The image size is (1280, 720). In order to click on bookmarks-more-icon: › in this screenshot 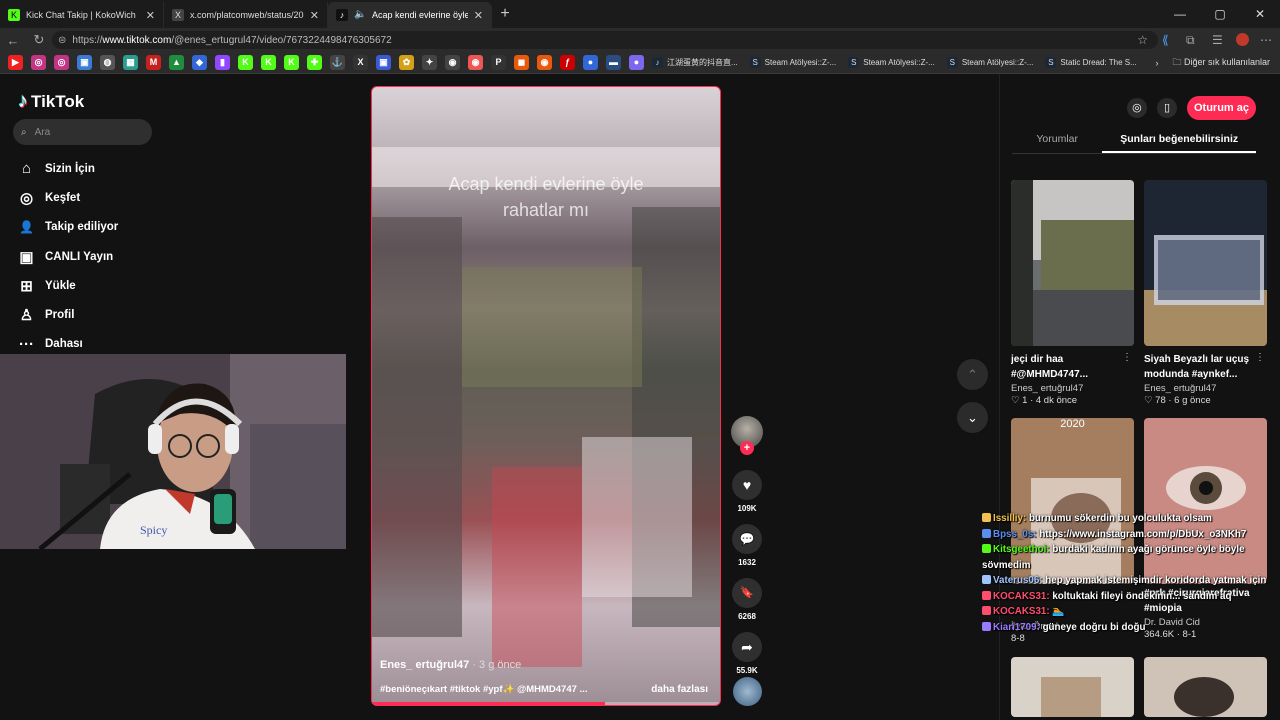, I will do `click(1156, 63)`.